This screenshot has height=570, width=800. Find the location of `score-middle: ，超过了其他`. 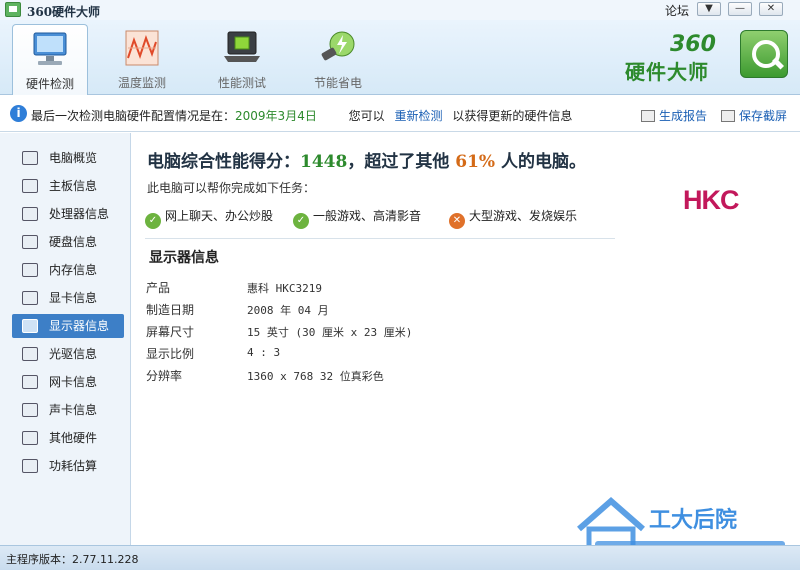

score-middle: ，超过了其他 is located at coordinates (401, 162).